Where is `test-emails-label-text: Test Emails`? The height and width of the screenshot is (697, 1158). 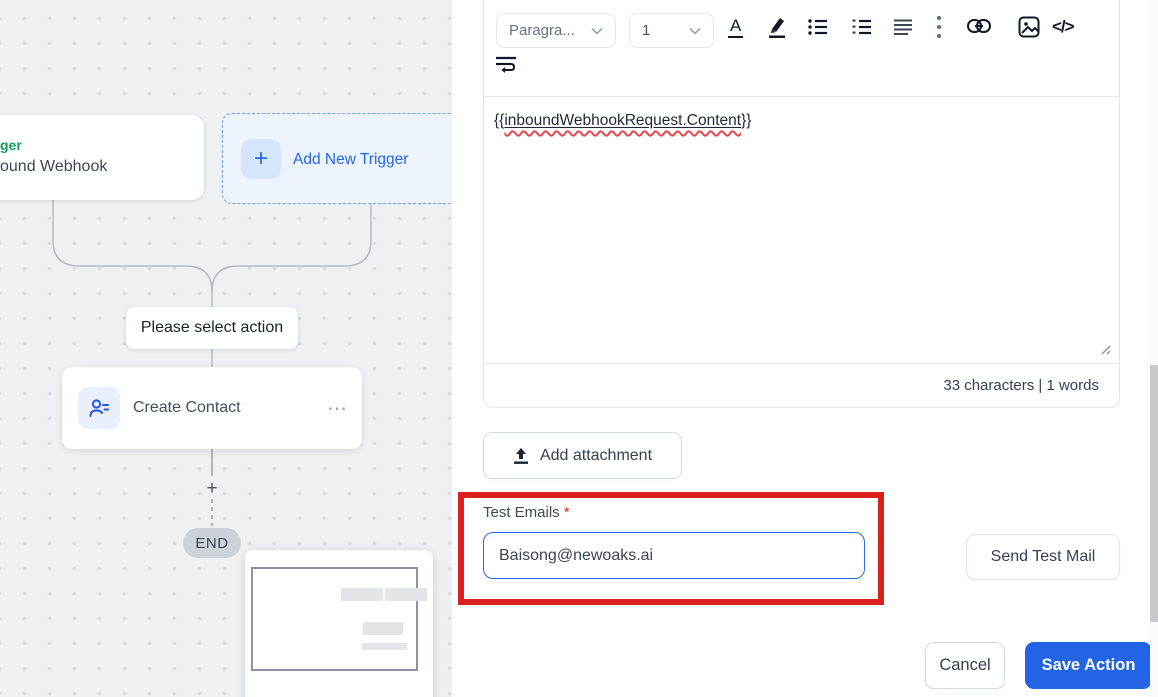 test-emails-label-text: Test Emails is located at coordinates (521, 512).